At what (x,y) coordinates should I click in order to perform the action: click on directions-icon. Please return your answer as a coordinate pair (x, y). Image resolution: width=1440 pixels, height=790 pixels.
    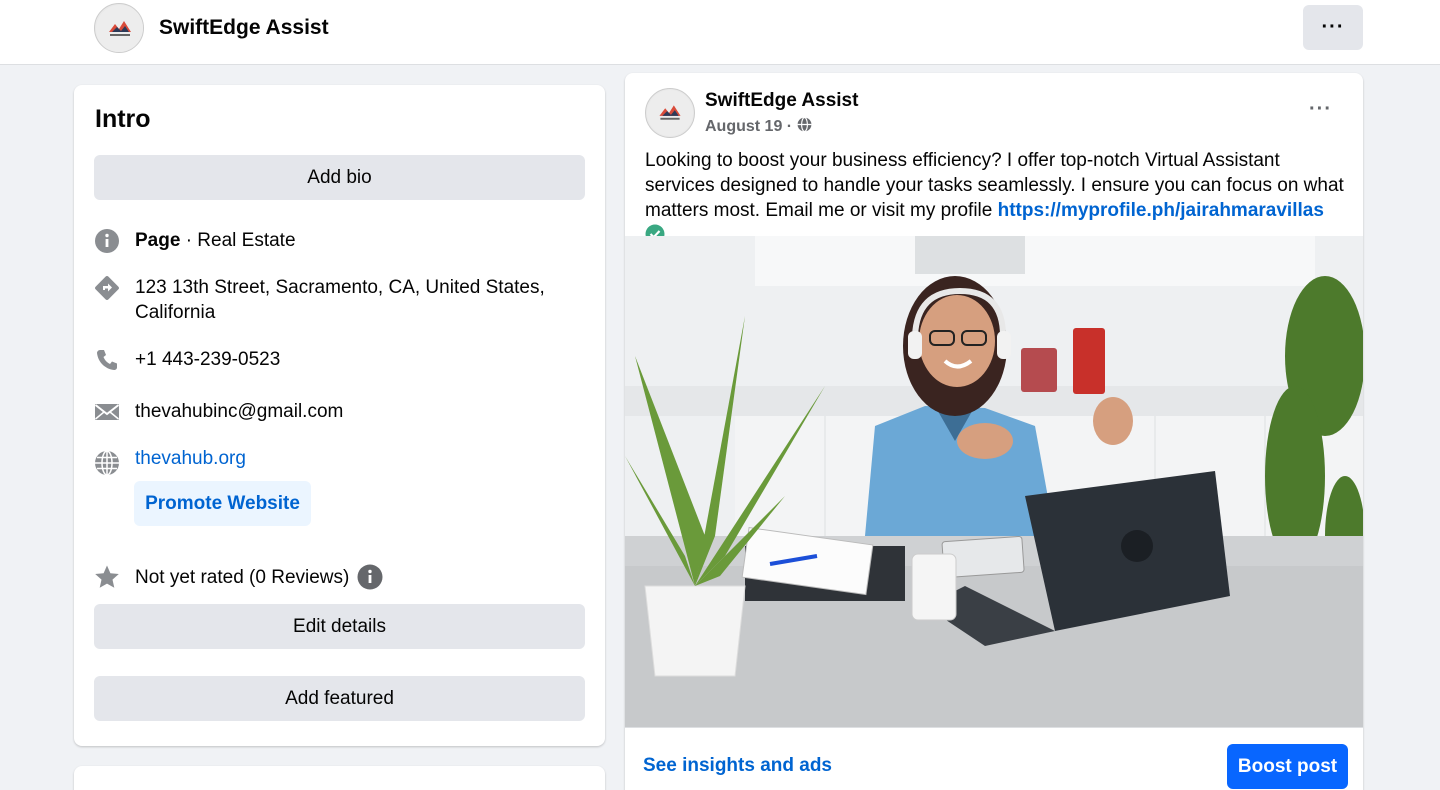
    Looking at the image, I should click on (107, 288).